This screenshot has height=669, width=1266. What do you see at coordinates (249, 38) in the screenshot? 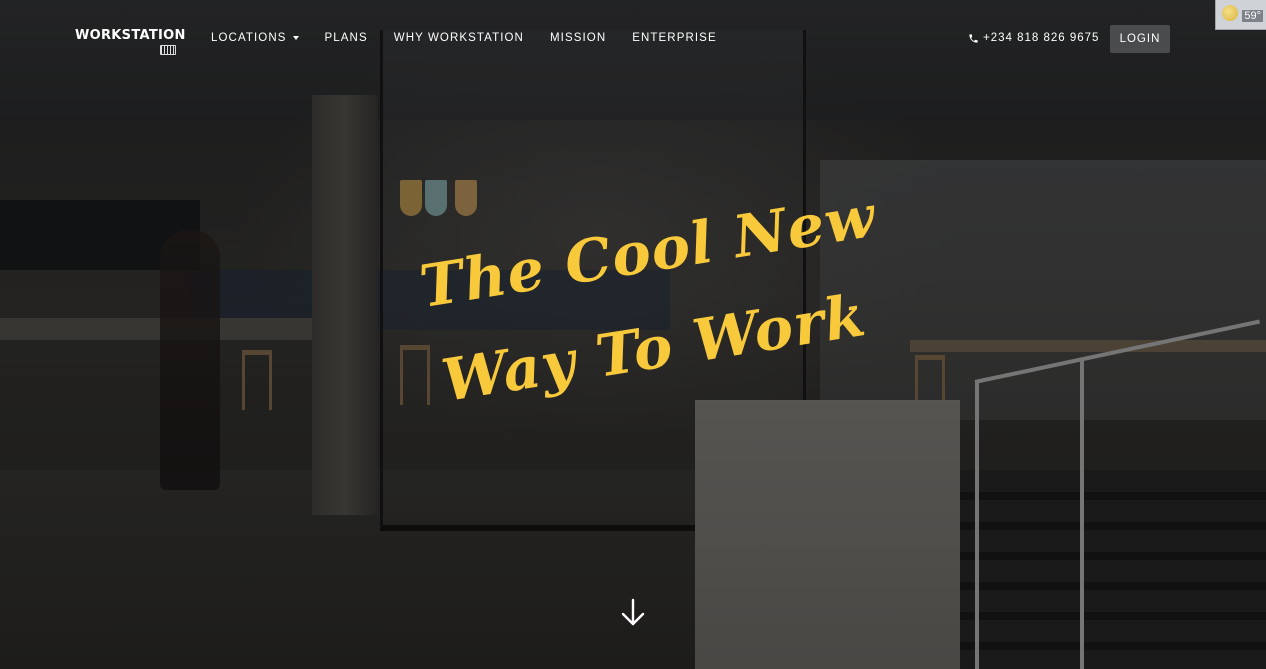
I see `menu-item-label: LOCATIONS` at bounding box center [249, 38].